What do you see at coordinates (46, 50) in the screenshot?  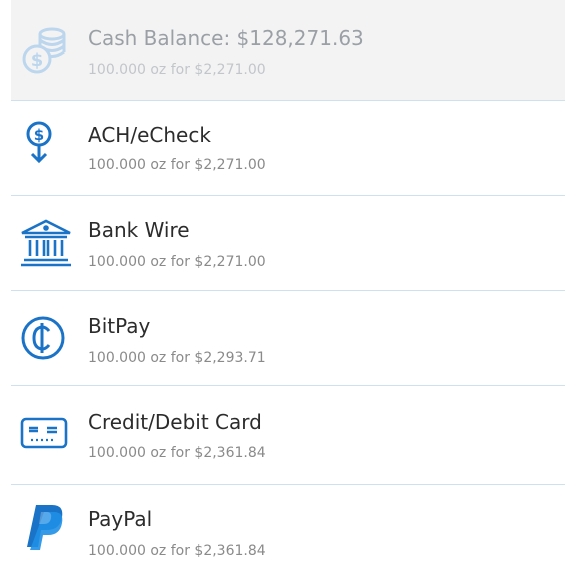 I see `coins-icon: $` at bounding box center [46, 50].